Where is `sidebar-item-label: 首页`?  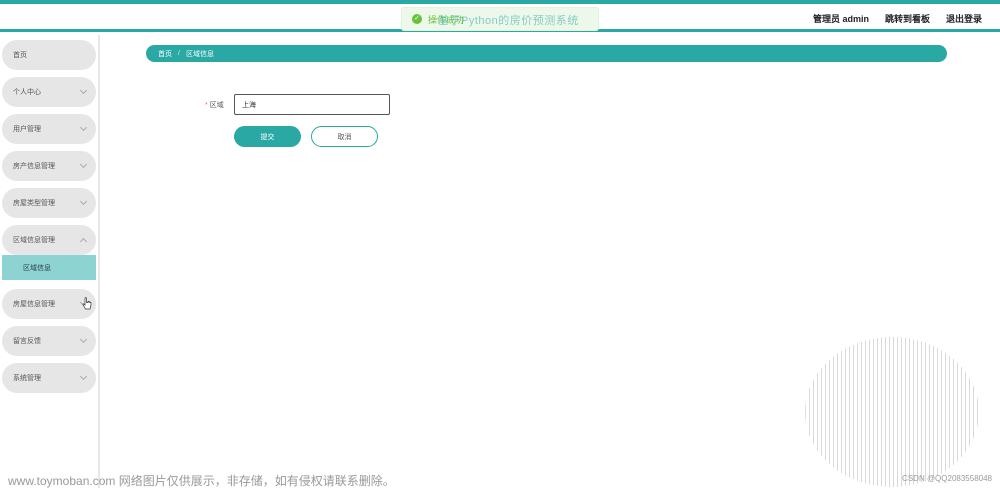 sidebar-item-label: 首页 is located at coordinates (20, 55).